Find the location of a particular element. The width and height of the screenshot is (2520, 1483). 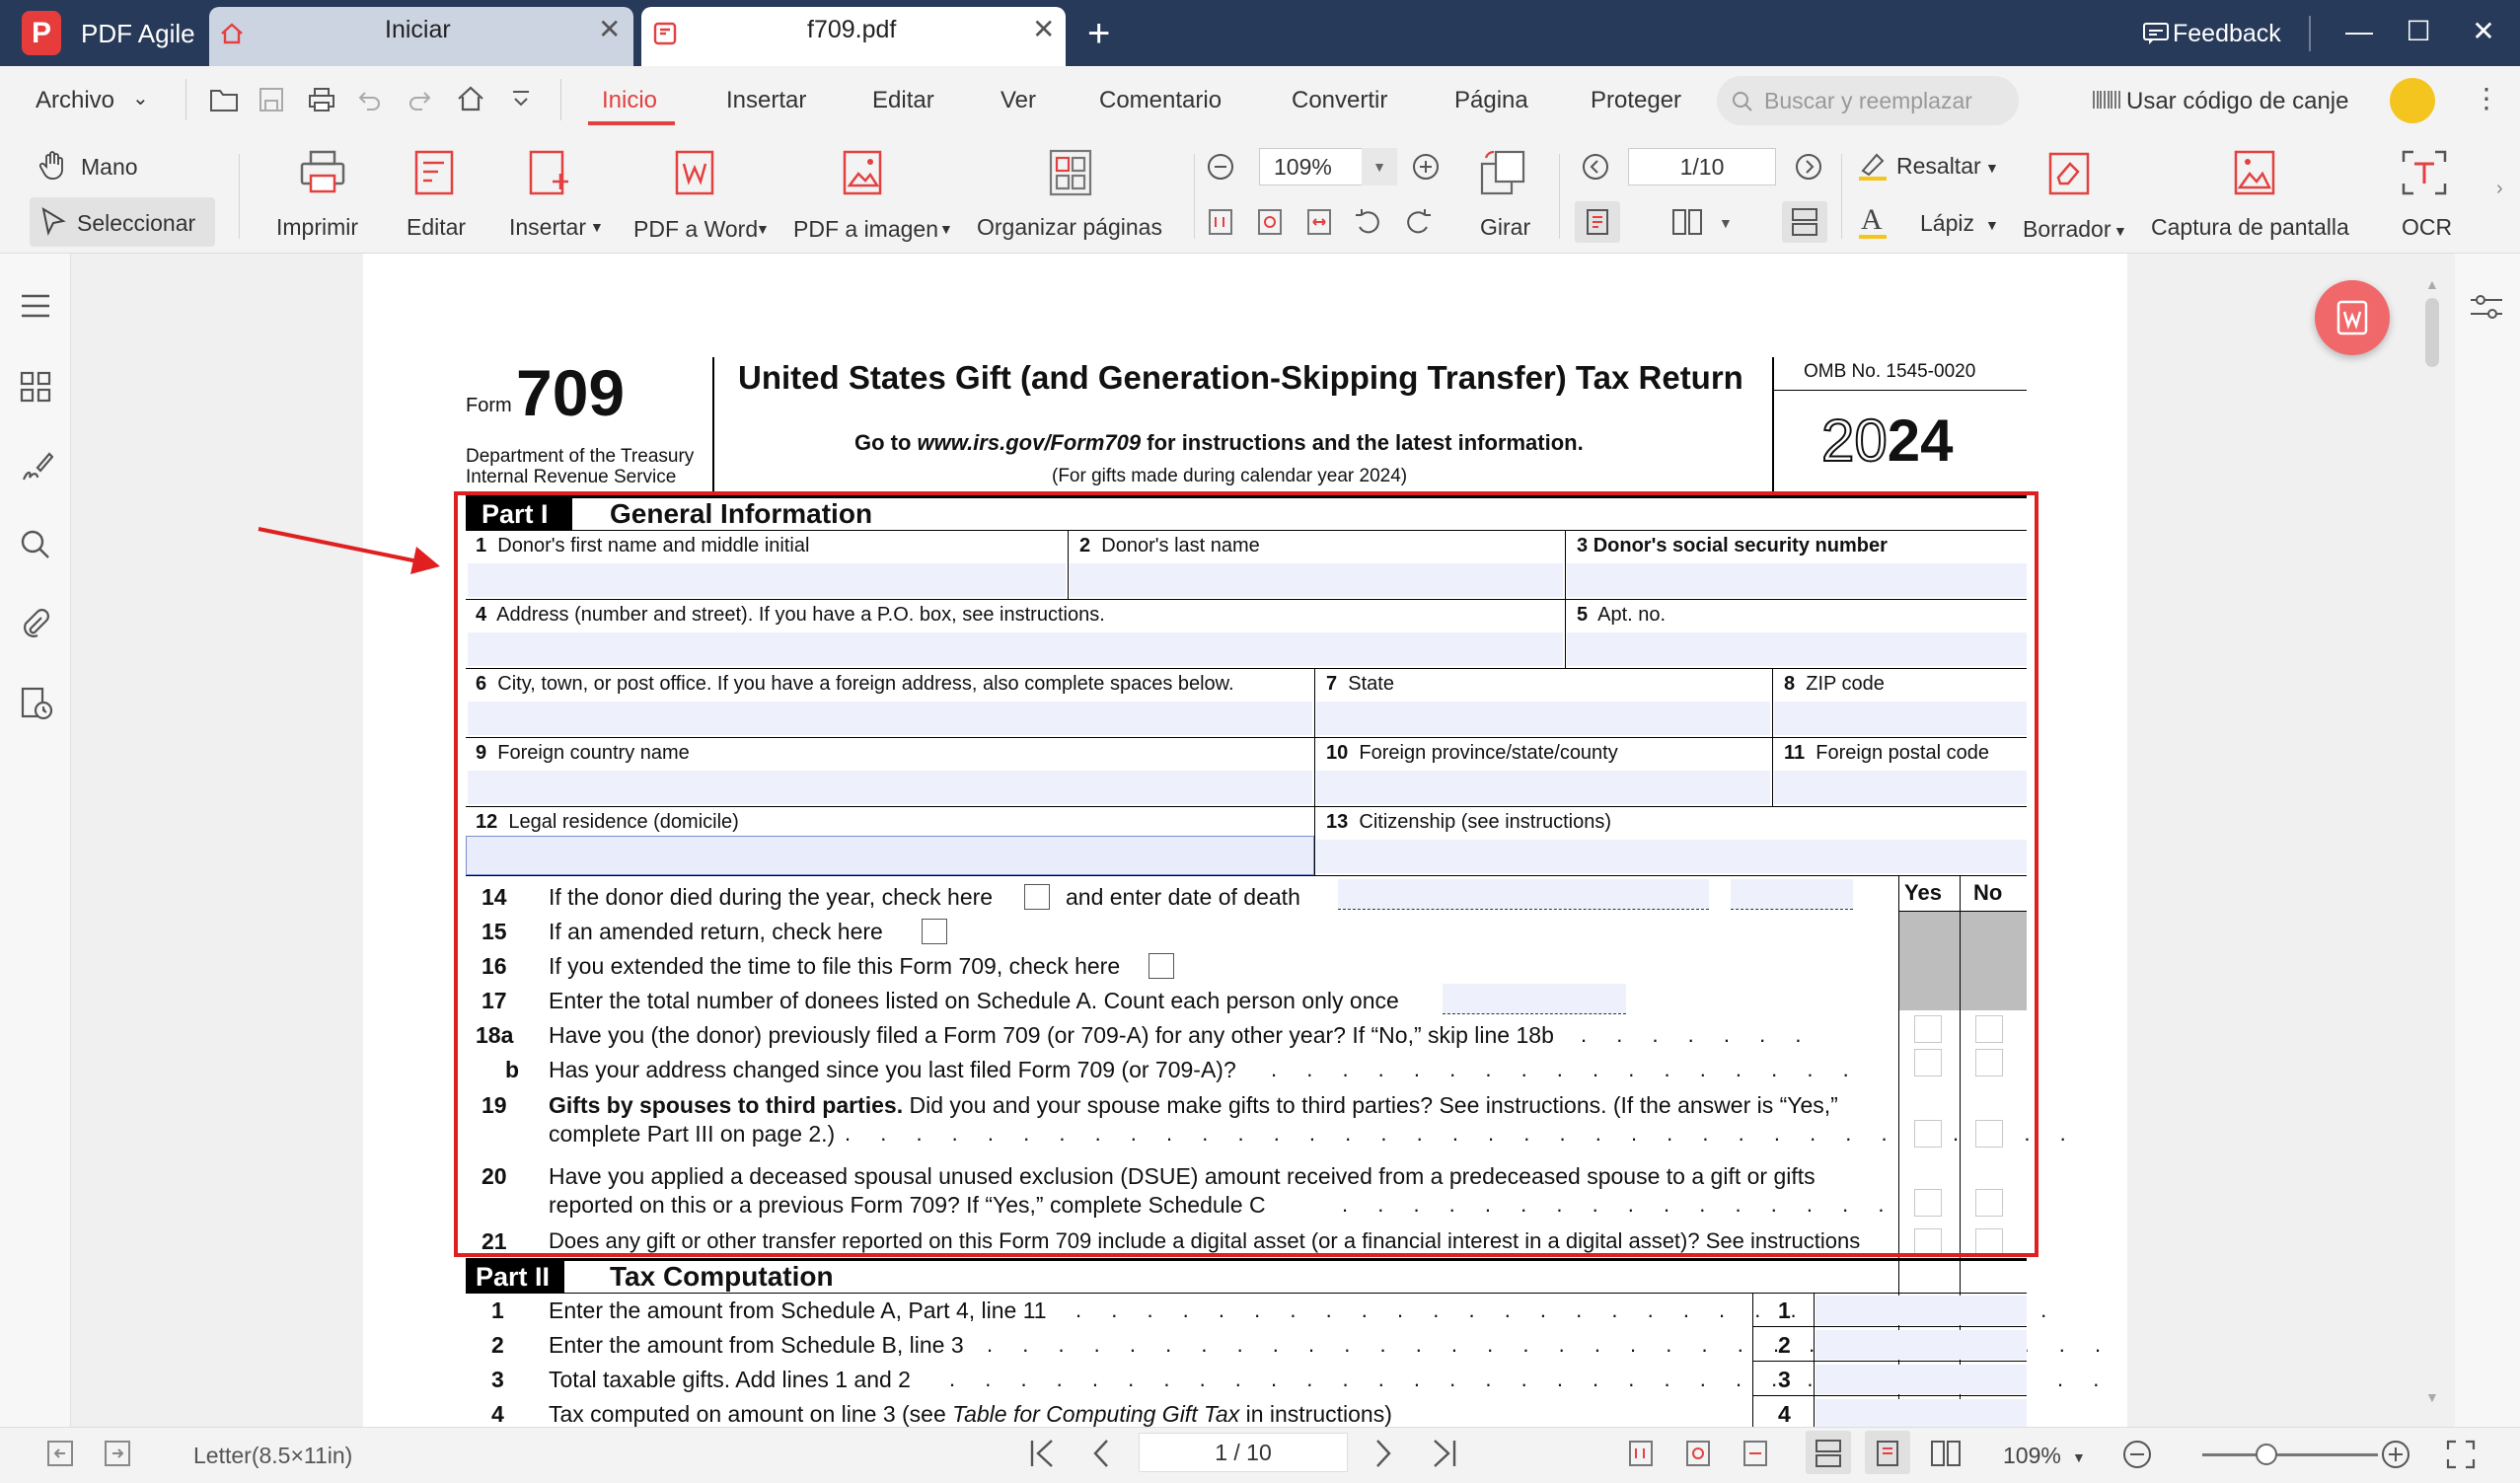

screenshot-button: Captura de pantalla is located at coordinates (2250, 227).